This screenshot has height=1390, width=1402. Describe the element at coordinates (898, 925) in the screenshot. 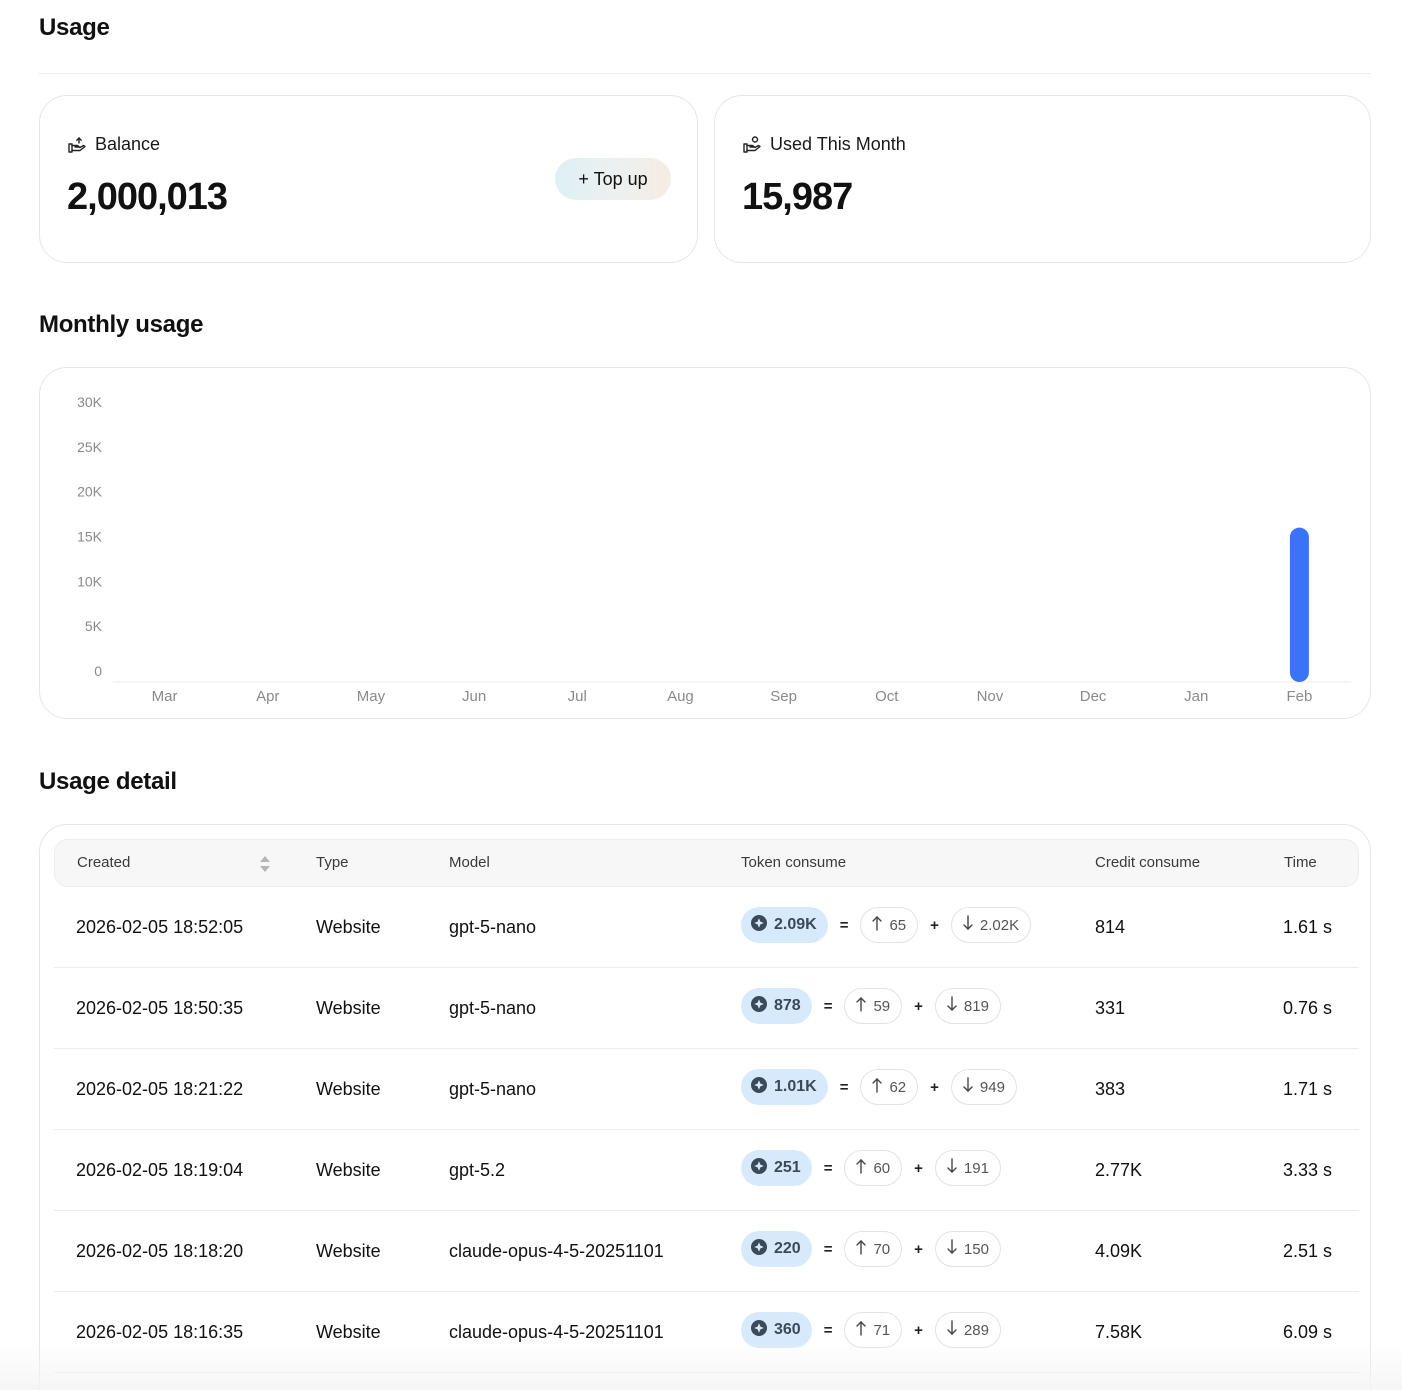

I see `input-tokens: 65` at that location.